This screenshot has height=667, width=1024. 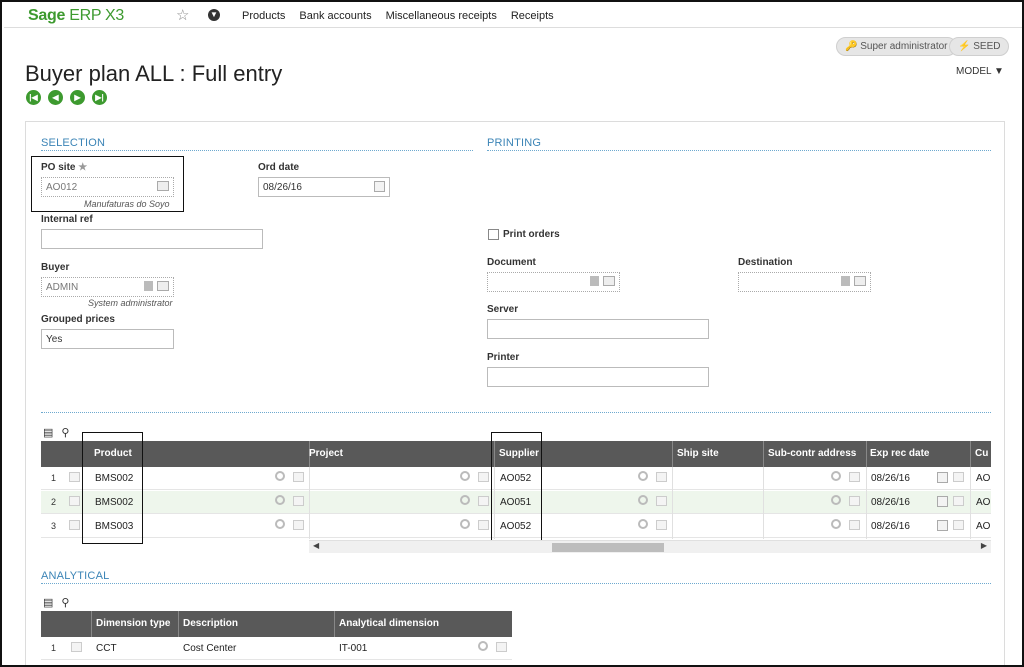 What do you see at coordinates (812, 453) in the screenshot?
I see `column-header-sub-contr-address: Sub-contr address` at bounding box center [812, 453].